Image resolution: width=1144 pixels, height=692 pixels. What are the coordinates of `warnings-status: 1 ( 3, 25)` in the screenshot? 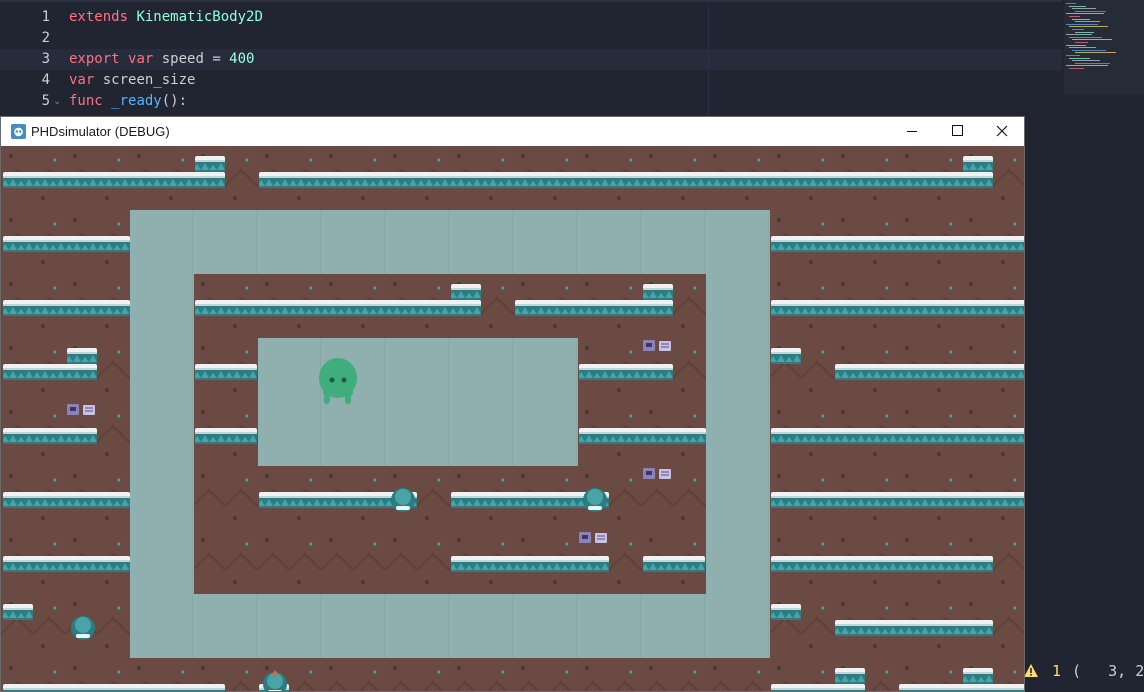 It's located at (1083, 672).